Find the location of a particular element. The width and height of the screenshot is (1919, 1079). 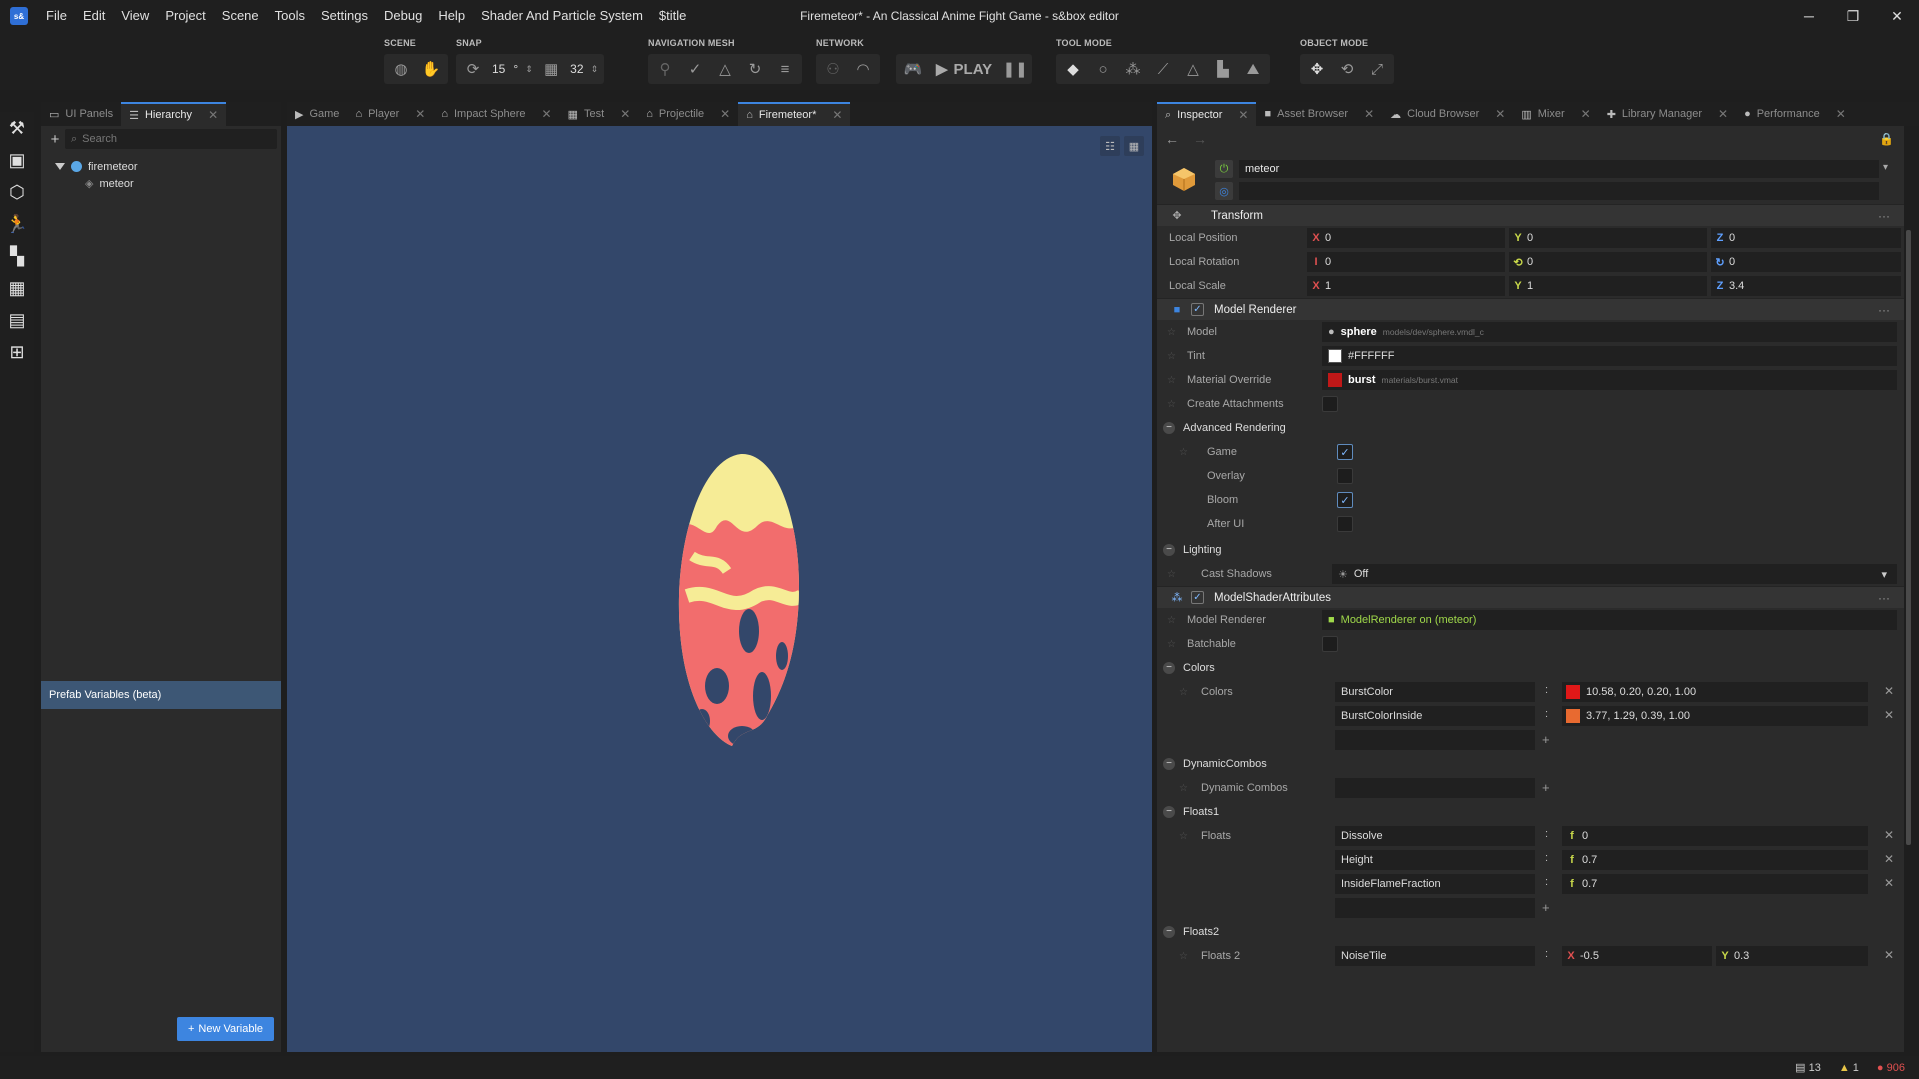

paint-icon: ▙ is located at coordinates (1223, 69).